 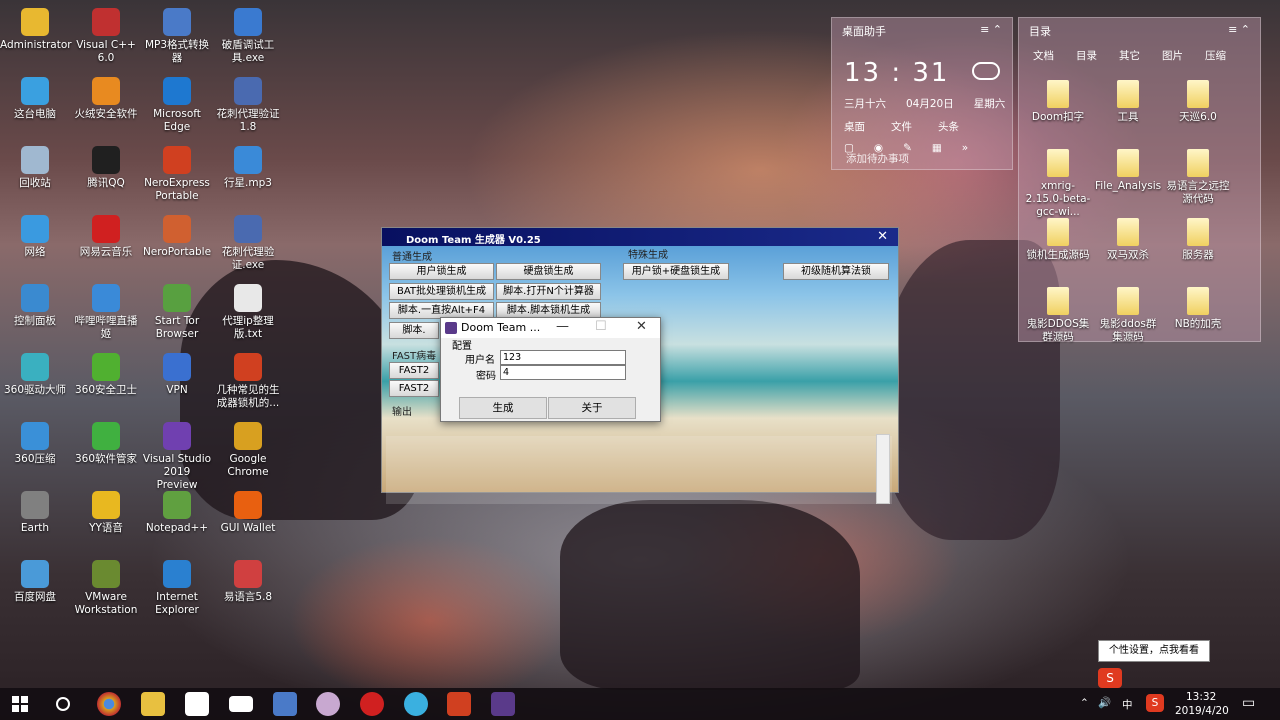 What do you see at coordinates (177, 314) in the screenshot?
I see `desktop-icon-18: Start Tor Browser` at bounding box center [177, 314].